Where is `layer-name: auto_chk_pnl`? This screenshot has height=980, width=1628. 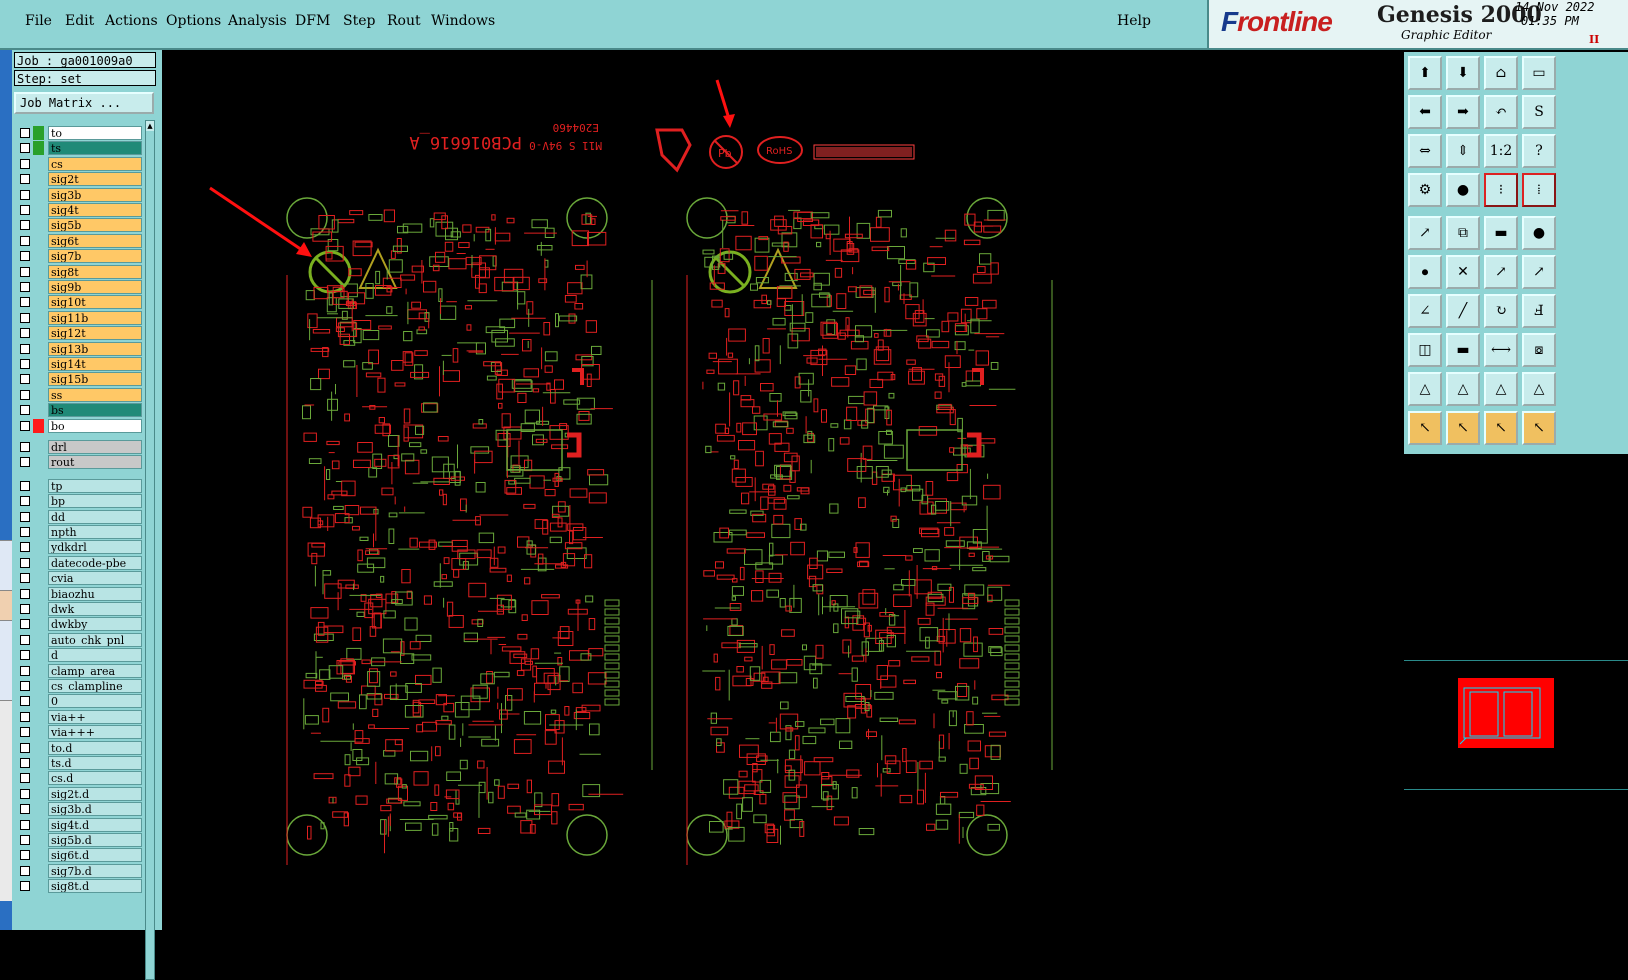
layer-name: auto_chk_pnl is located at coordinates (95, 639).